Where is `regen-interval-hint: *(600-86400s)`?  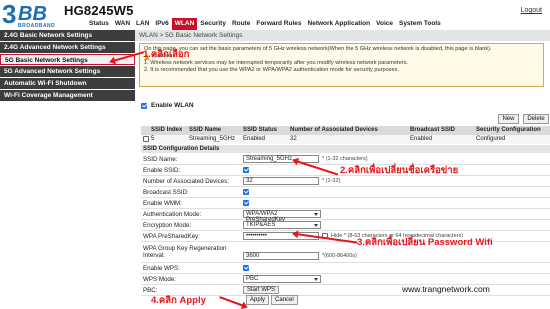 regen-interval-hint: *(600-86400s) is located at coordinates (339, 256).